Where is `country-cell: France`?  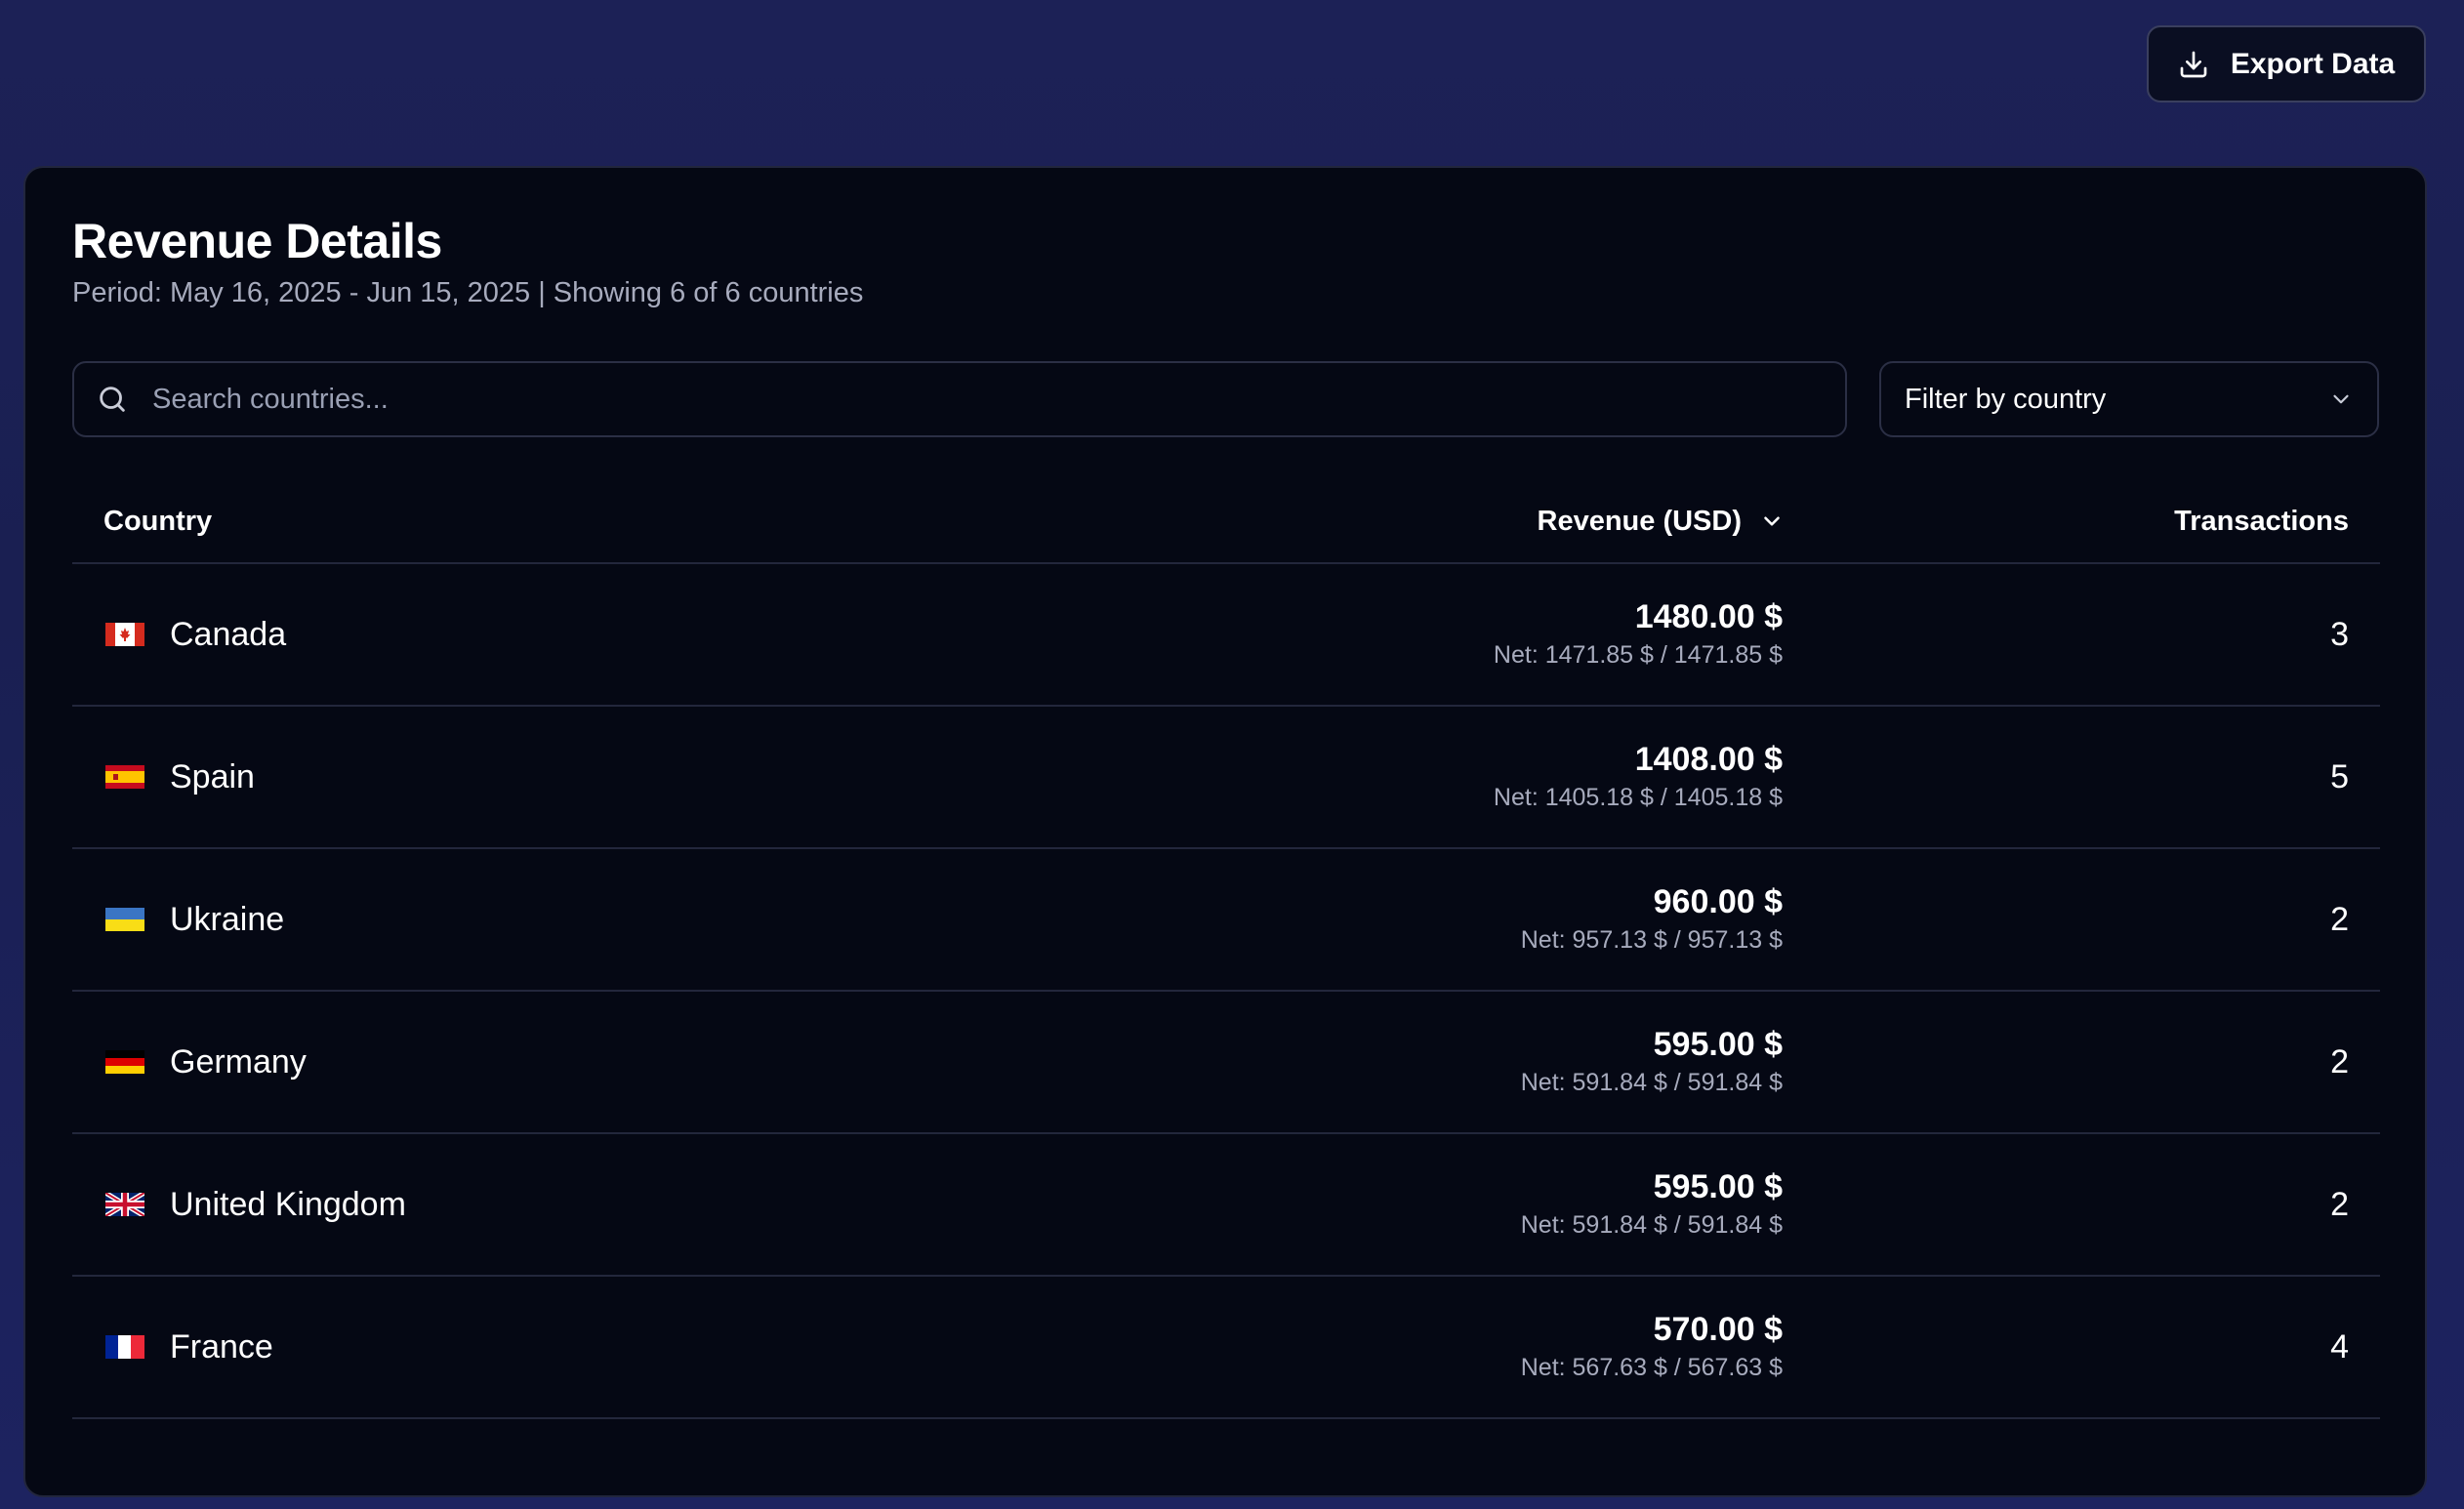 country-cell: France is located at coordinates (189, 1347).